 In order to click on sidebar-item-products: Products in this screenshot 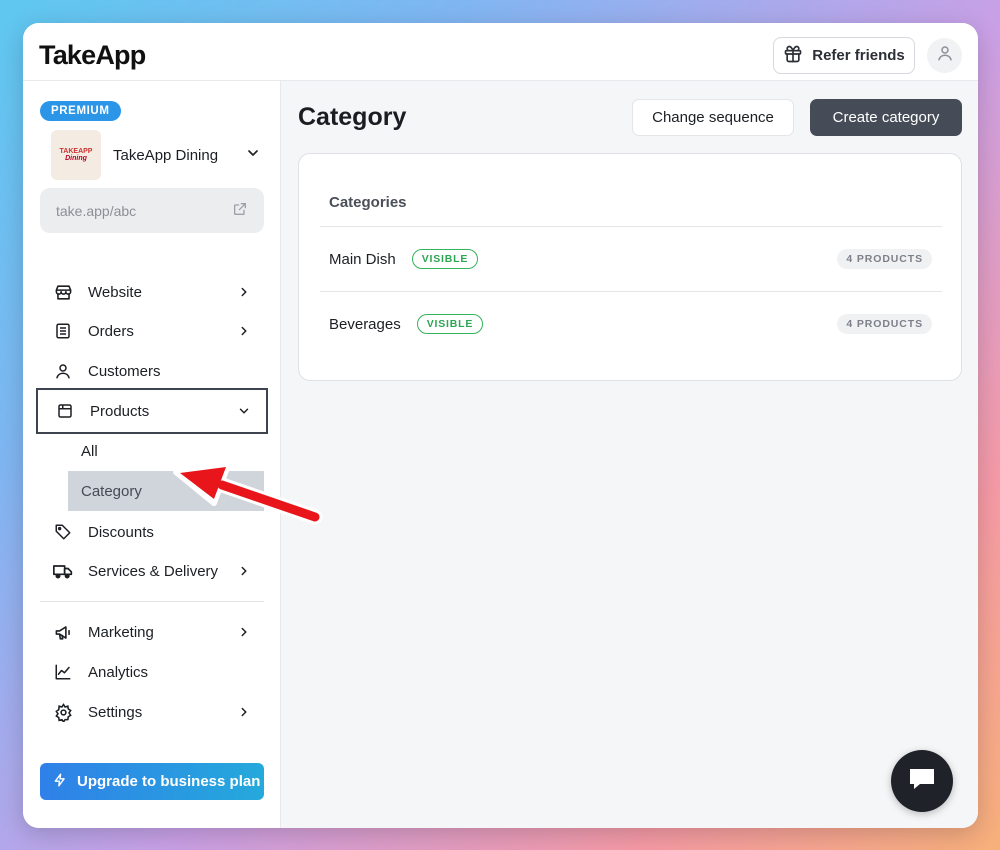, I will do `click(152, 411)`.